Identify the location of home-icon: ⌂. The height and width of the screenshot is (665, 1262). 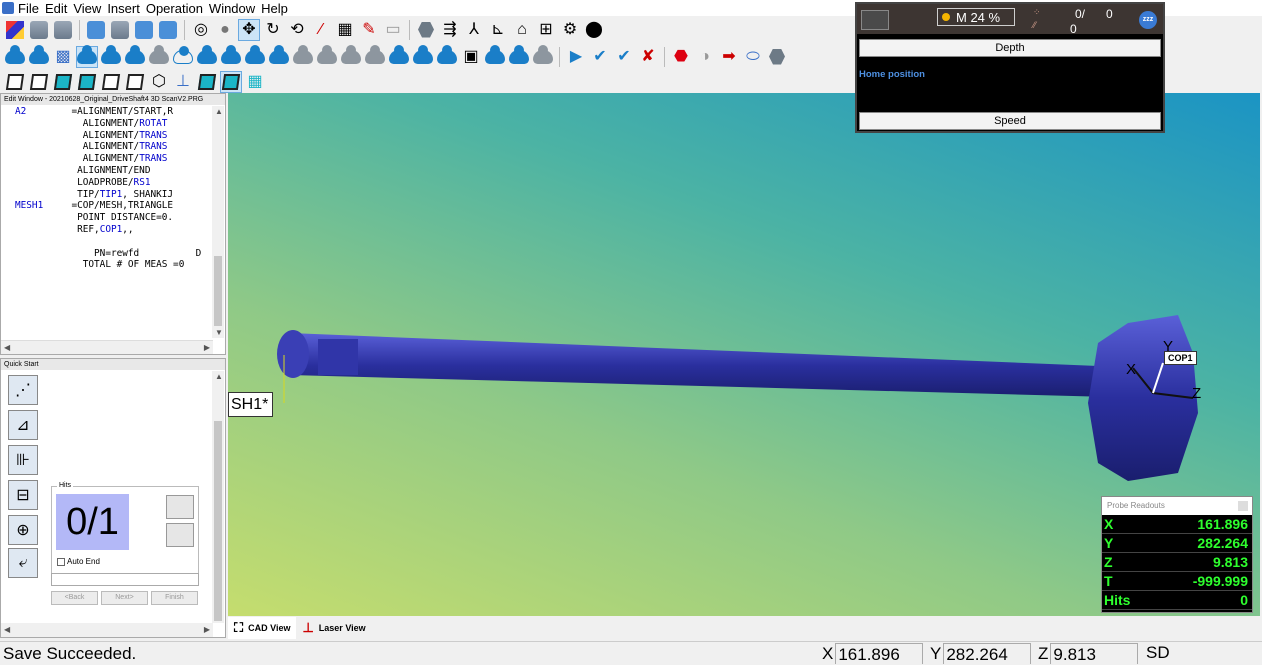
(522, 30).